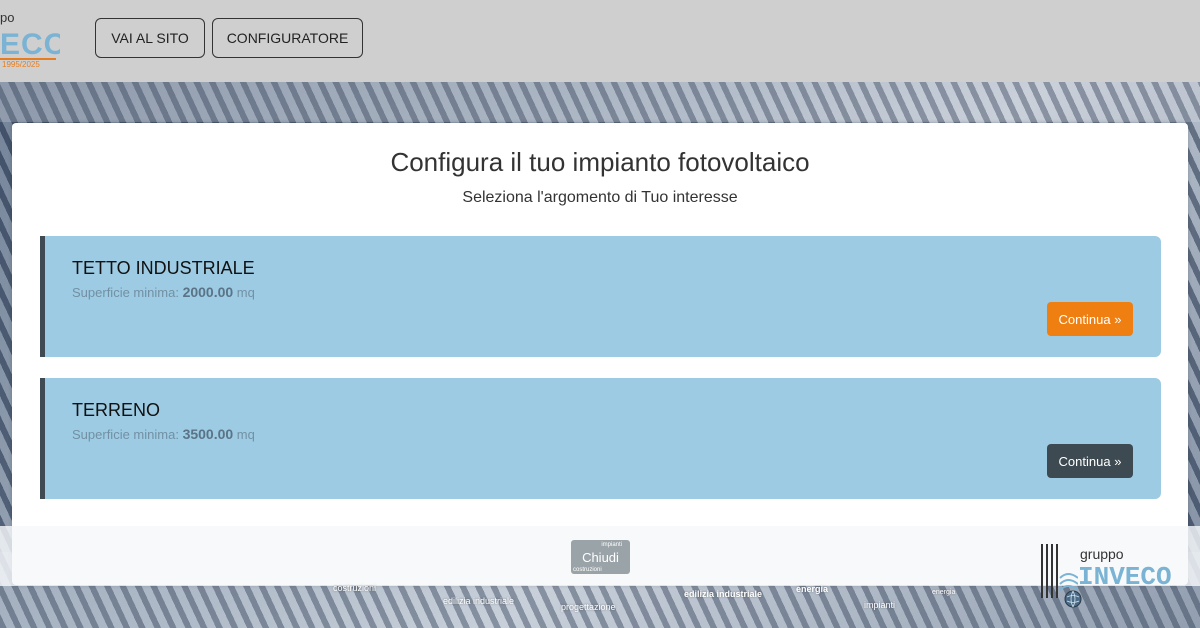 The image size is (1200, 628). Describe the element at coordinates (208, 434) in the screenshot. I see `meta-value: 3500.00` at that location.